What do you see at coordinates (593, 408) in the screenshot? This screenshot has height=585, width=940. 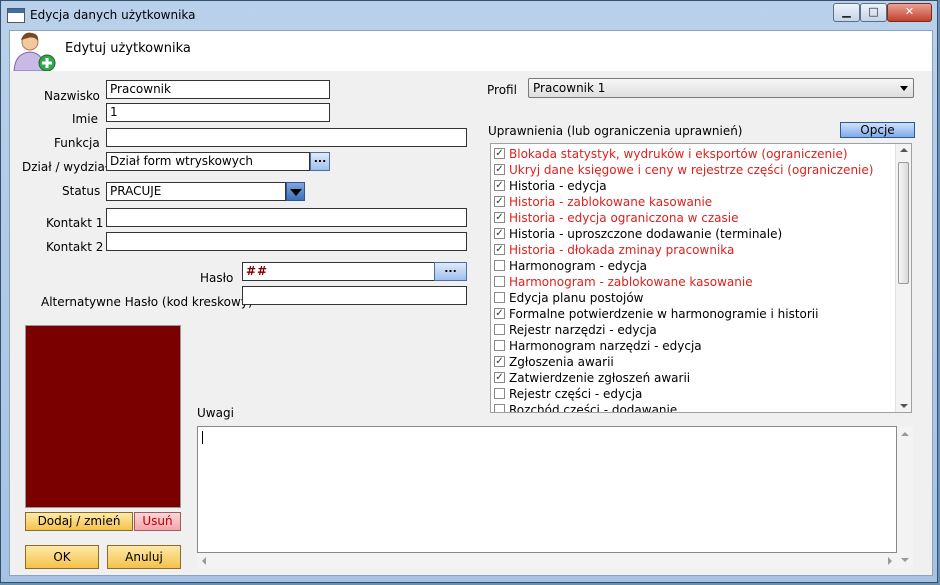 I see `permission-label: Rozchód części - dodawanie` at bounding box center [593, 408].